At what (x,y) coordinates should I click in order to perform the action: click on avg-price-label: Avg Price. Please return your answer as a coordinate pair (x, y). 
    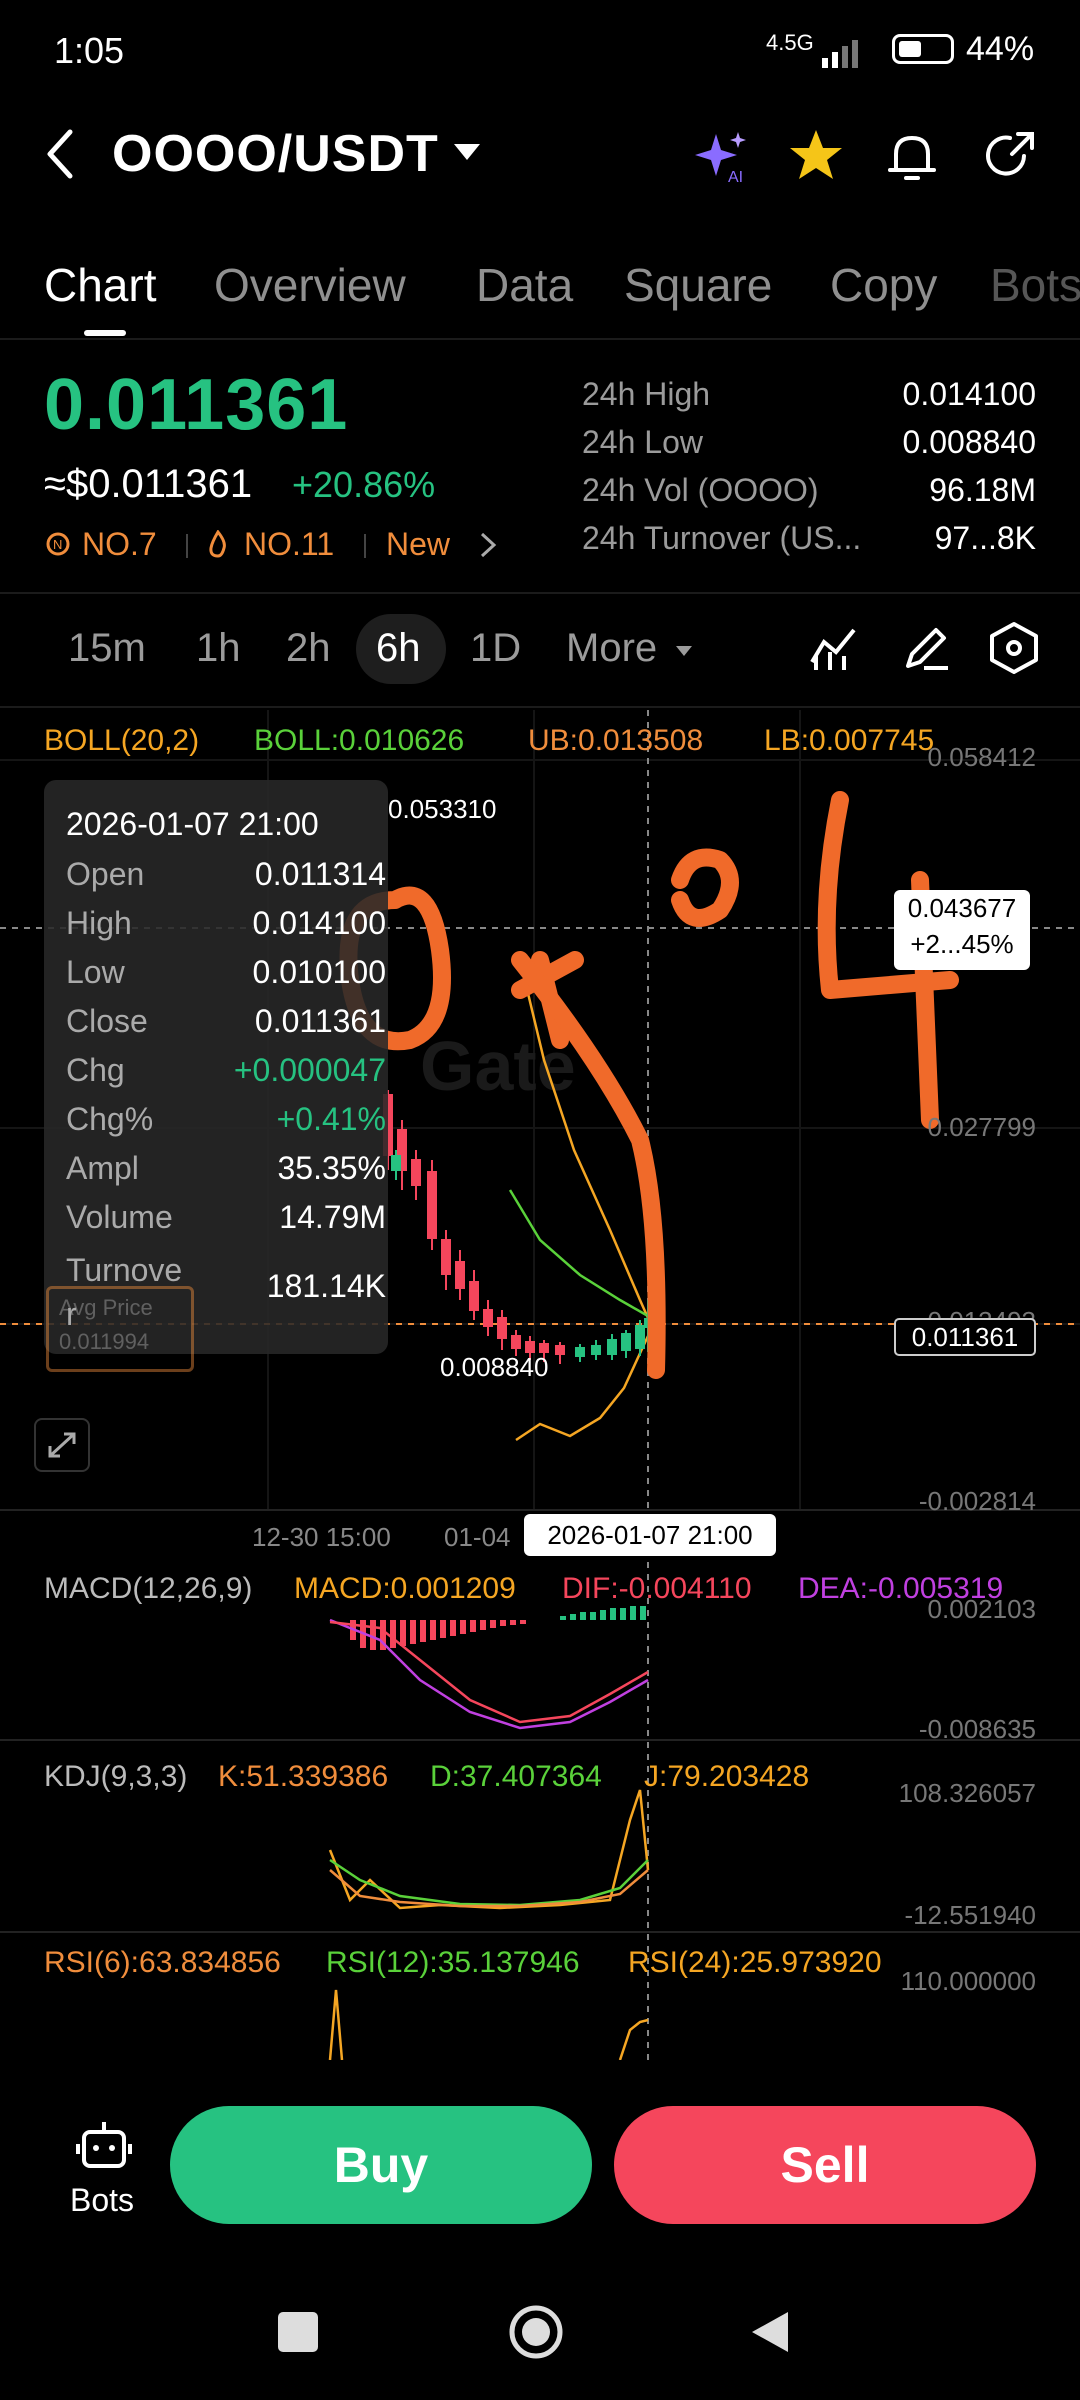
    Looking at the image, I should click on (106, 1307).